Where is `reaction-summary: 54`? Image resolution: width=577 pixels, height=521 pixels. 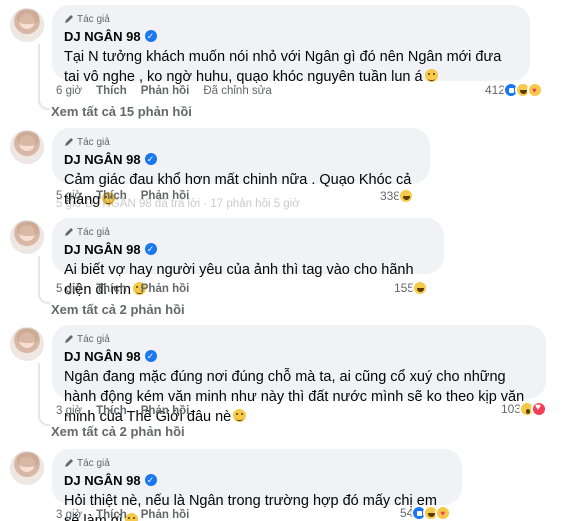
reaction-summary: 54 is located at coordinates (426, 513).